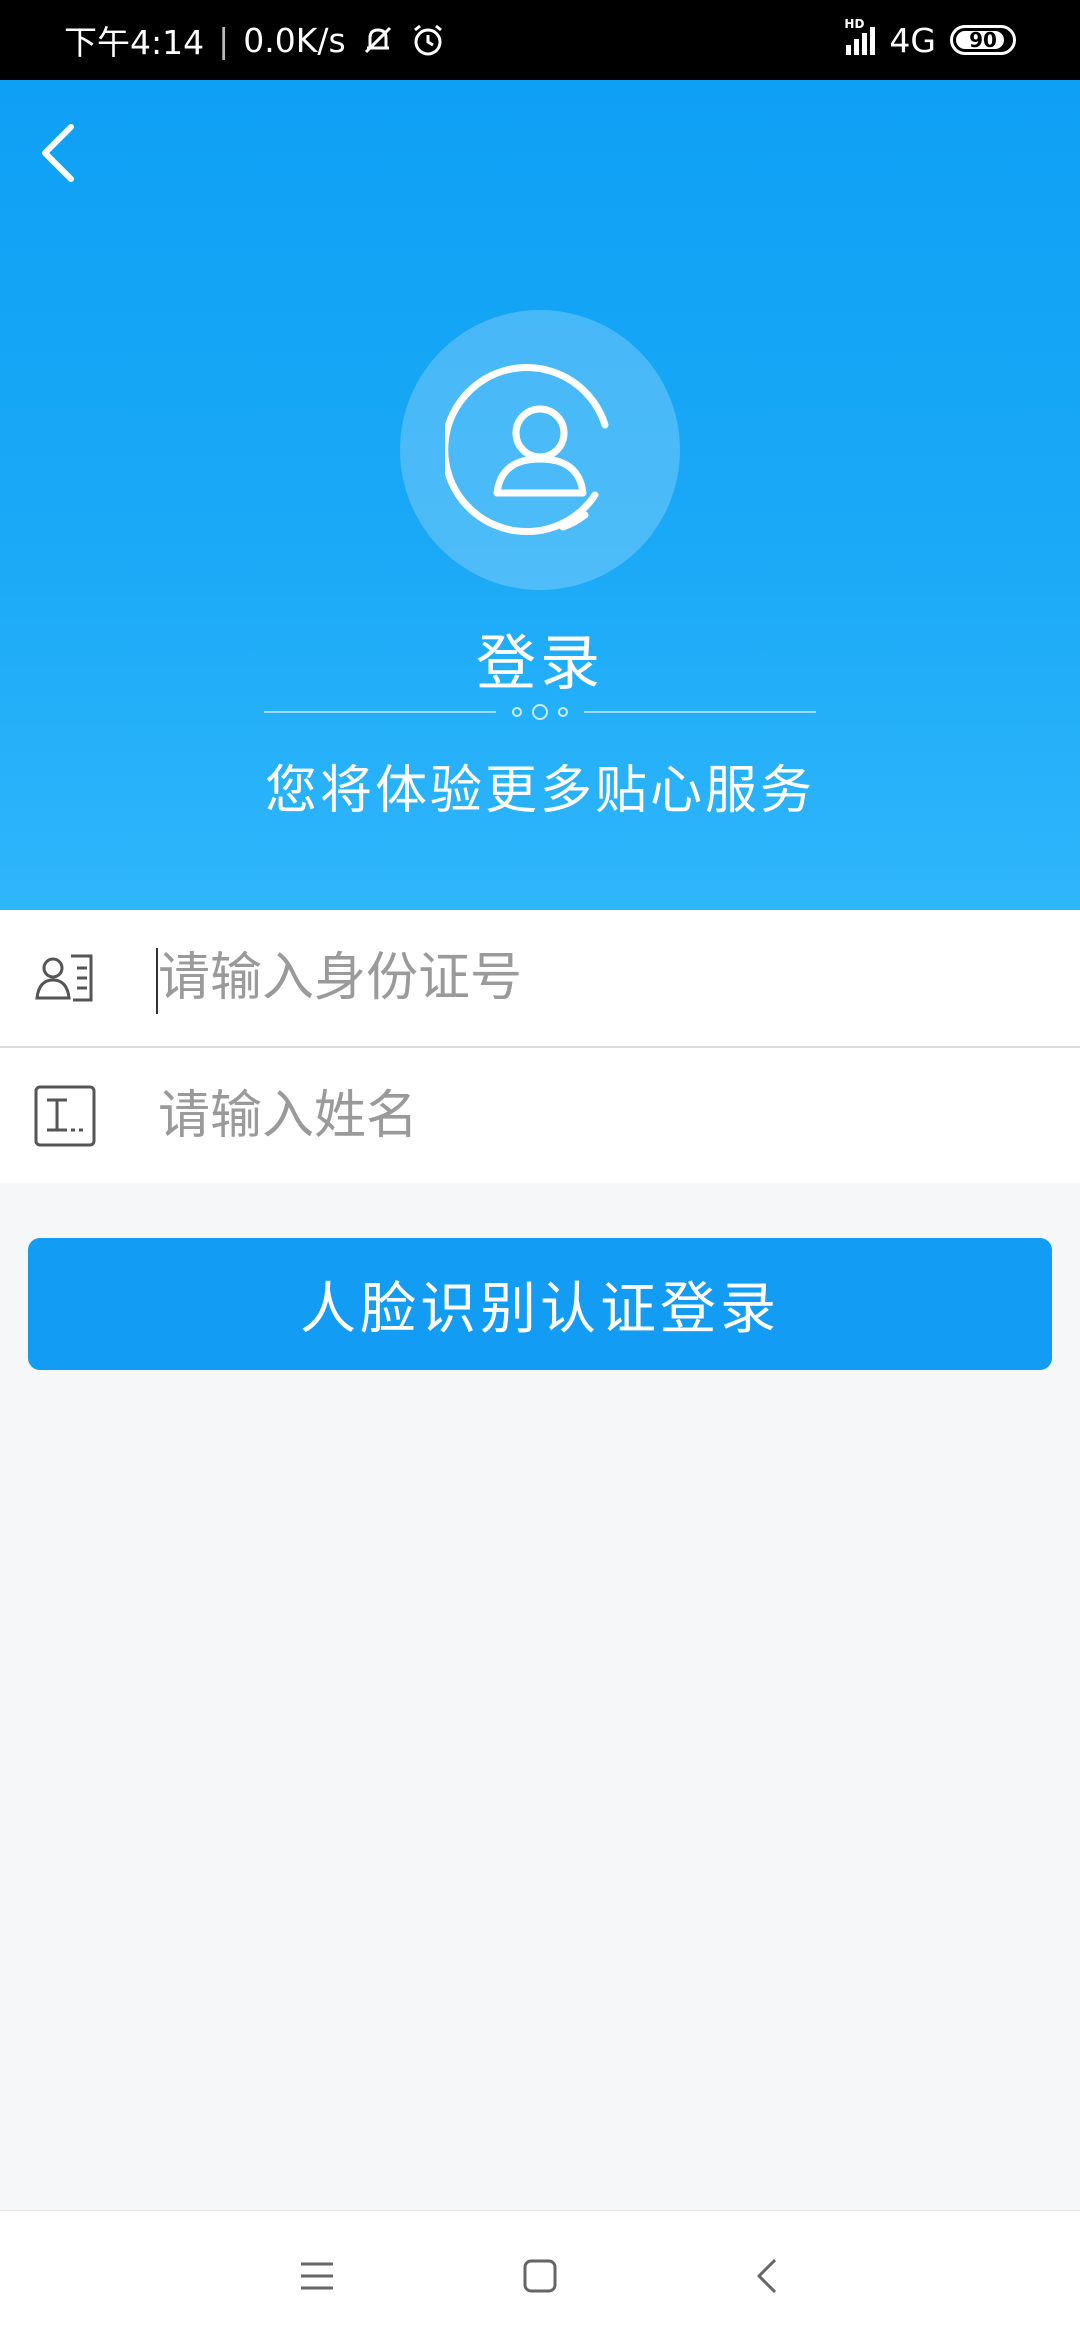 This screenshot has height=2340, width=1080. Describe the element at coordinates (540, 40) in the screenshot. I see `status-bar: 下午4:14 | 0.0K/s HD 4G 90` at that location.